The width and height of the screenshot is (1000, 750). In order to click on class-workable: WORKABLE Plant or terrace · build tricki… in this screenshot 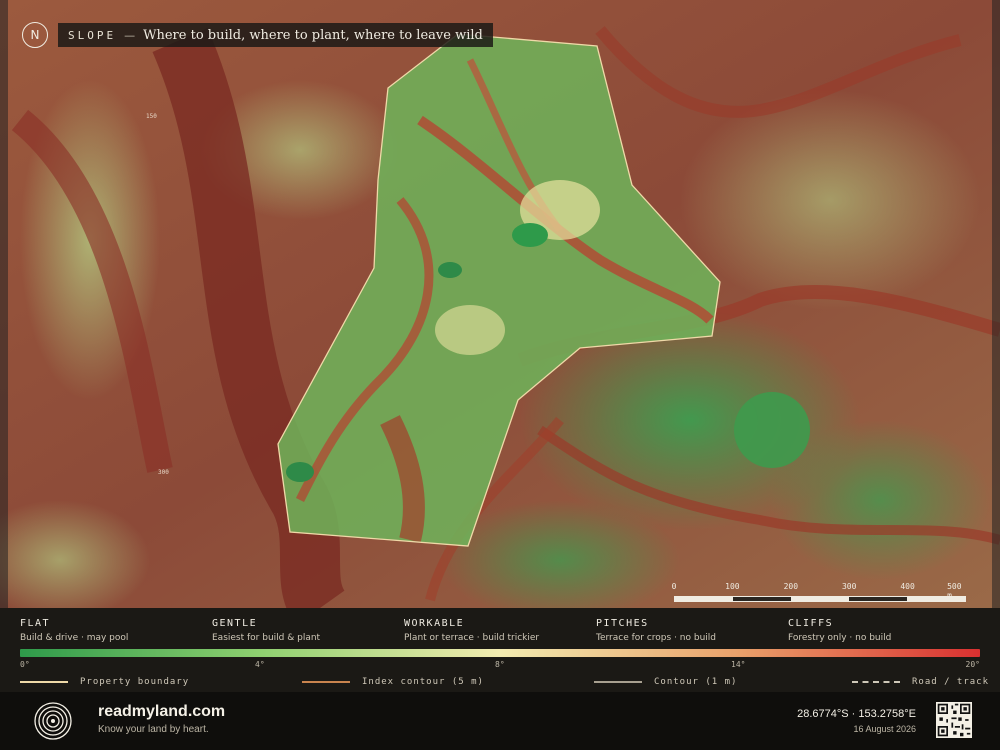, I will do `click(500, 630)`.